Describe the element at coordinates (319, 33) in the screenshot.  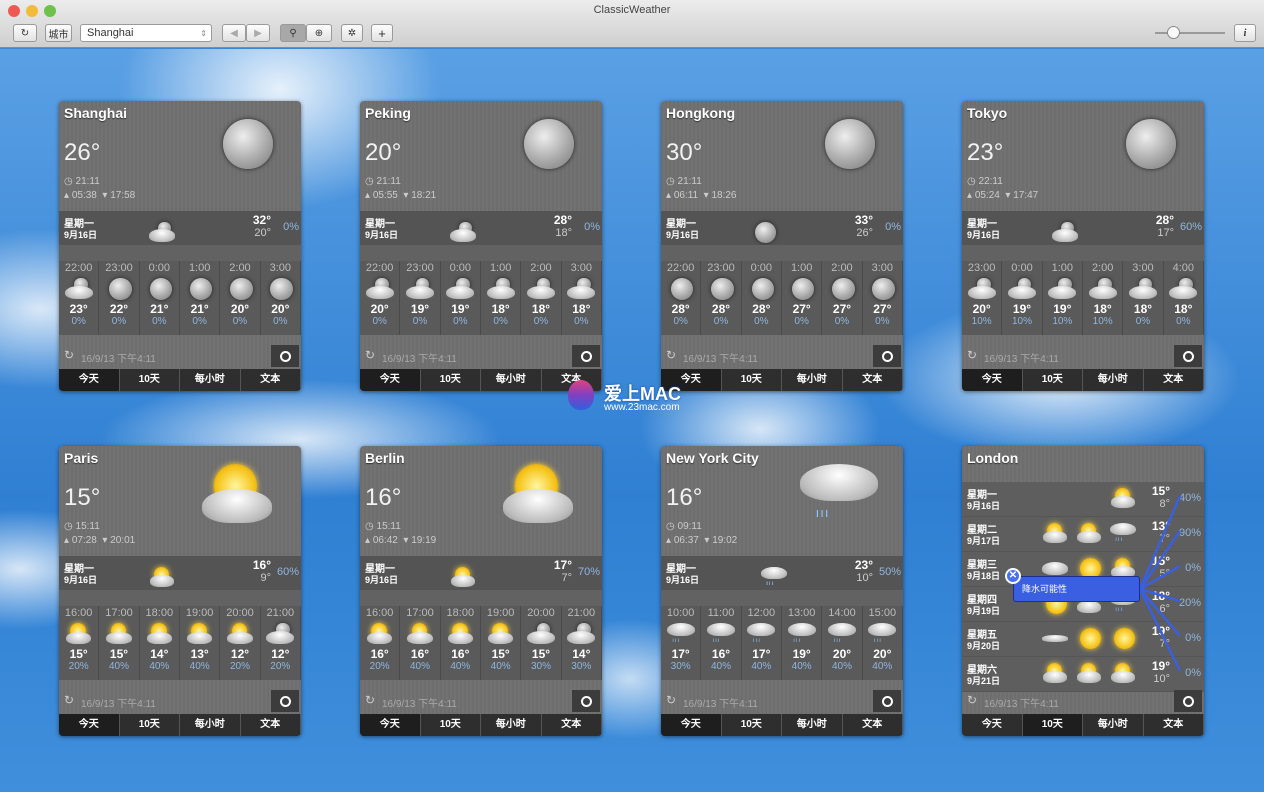
I see `zoom-in-button: ⊕` at that location.